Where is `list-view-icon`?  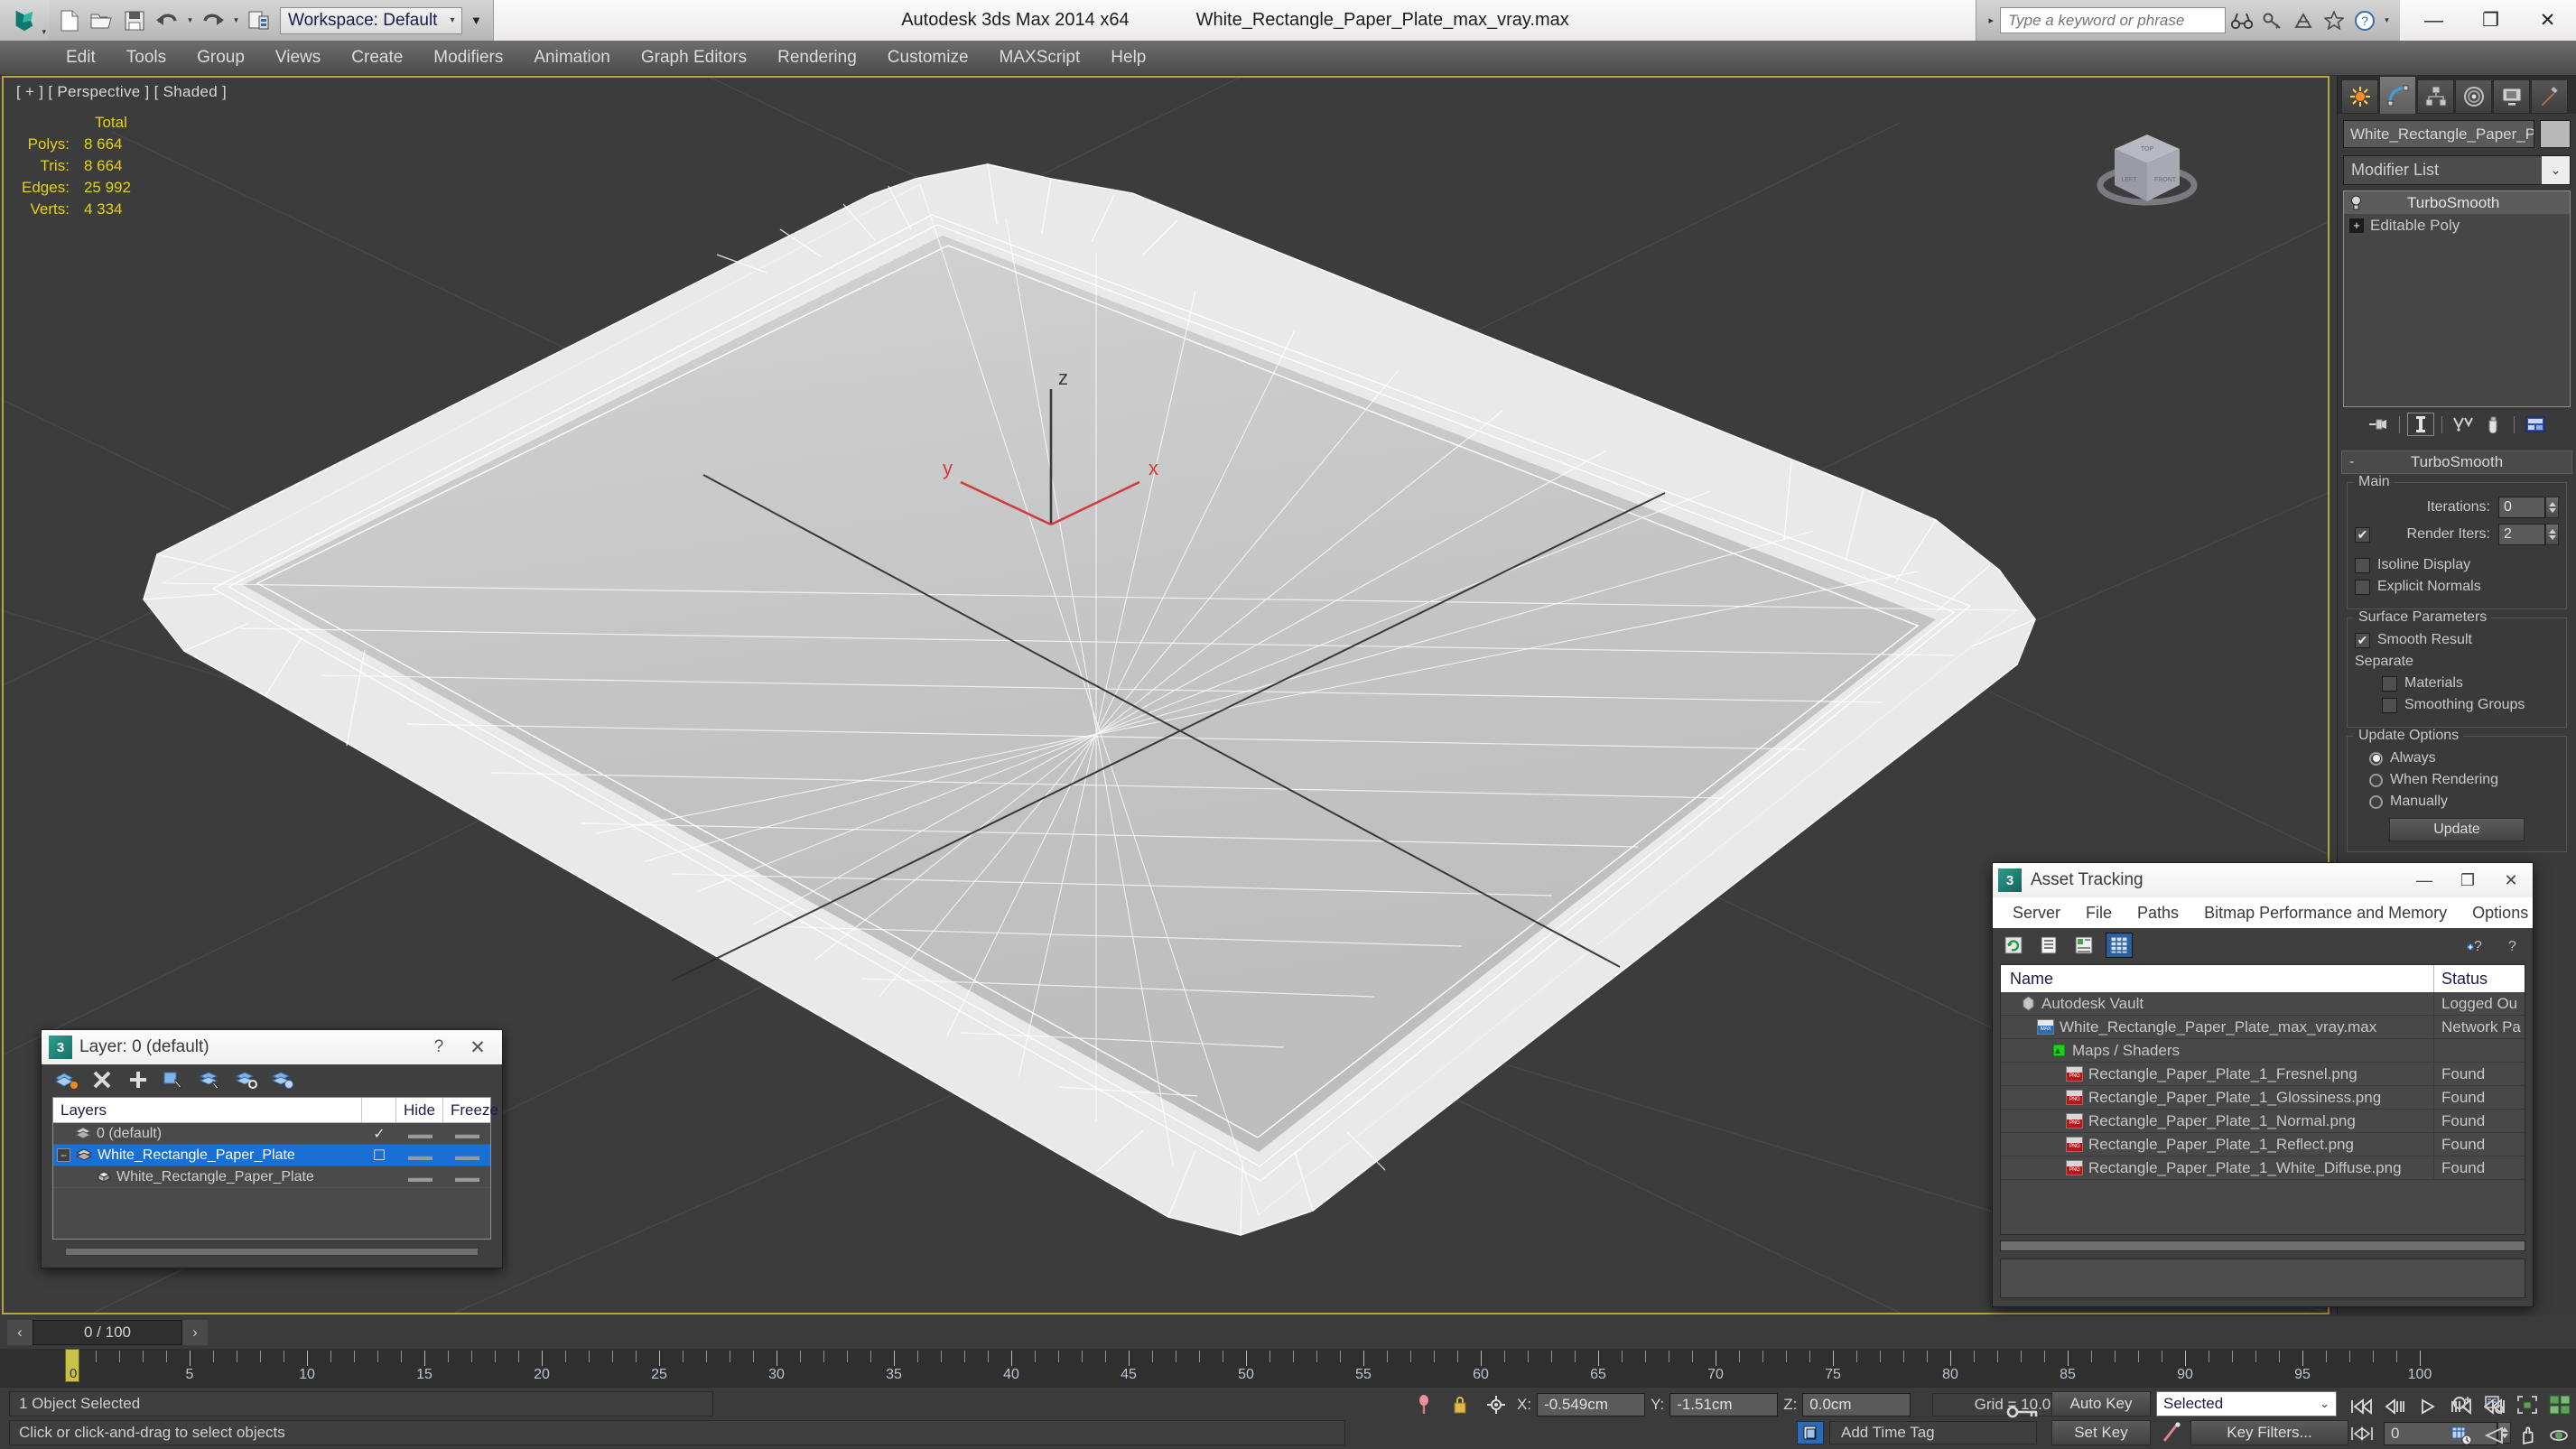 list-view-icon is located at coordinates (2048, 945).